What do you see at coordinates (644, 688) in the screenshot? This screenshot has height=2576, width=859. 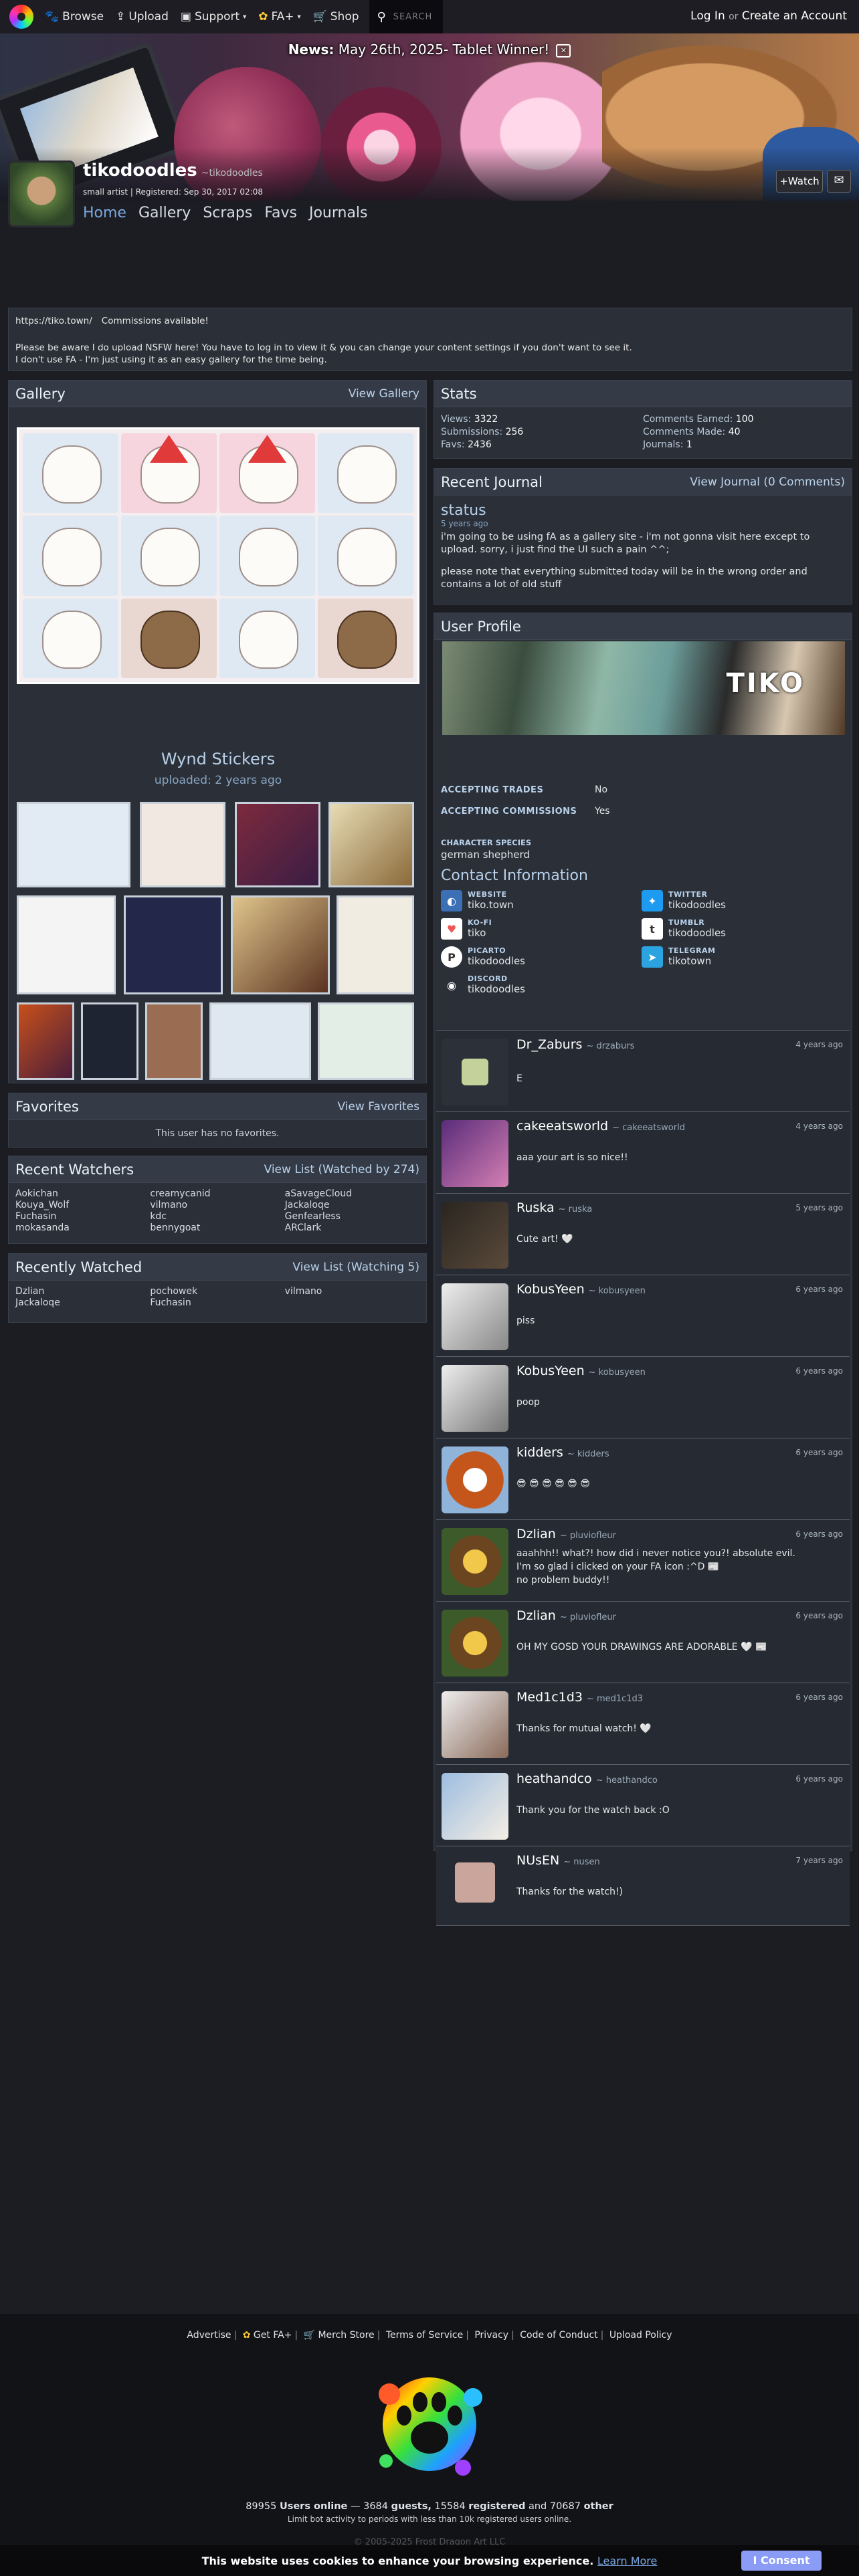 I see `profile-image: TIKO` at bounding box center [644, 688].